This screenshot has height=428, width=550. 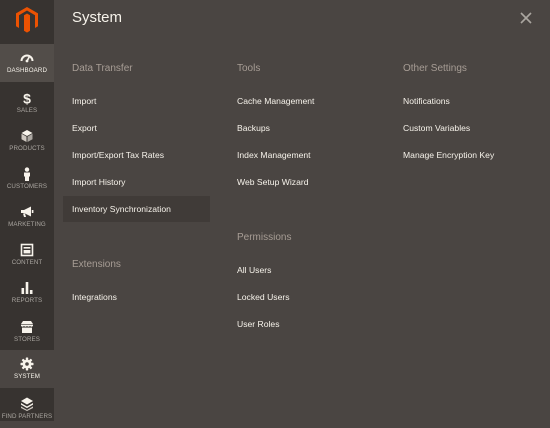 What do you see at coordinates (253, 128) in the screenshot?
I see `link-backups: Backups` at bounding box center [253, 128].